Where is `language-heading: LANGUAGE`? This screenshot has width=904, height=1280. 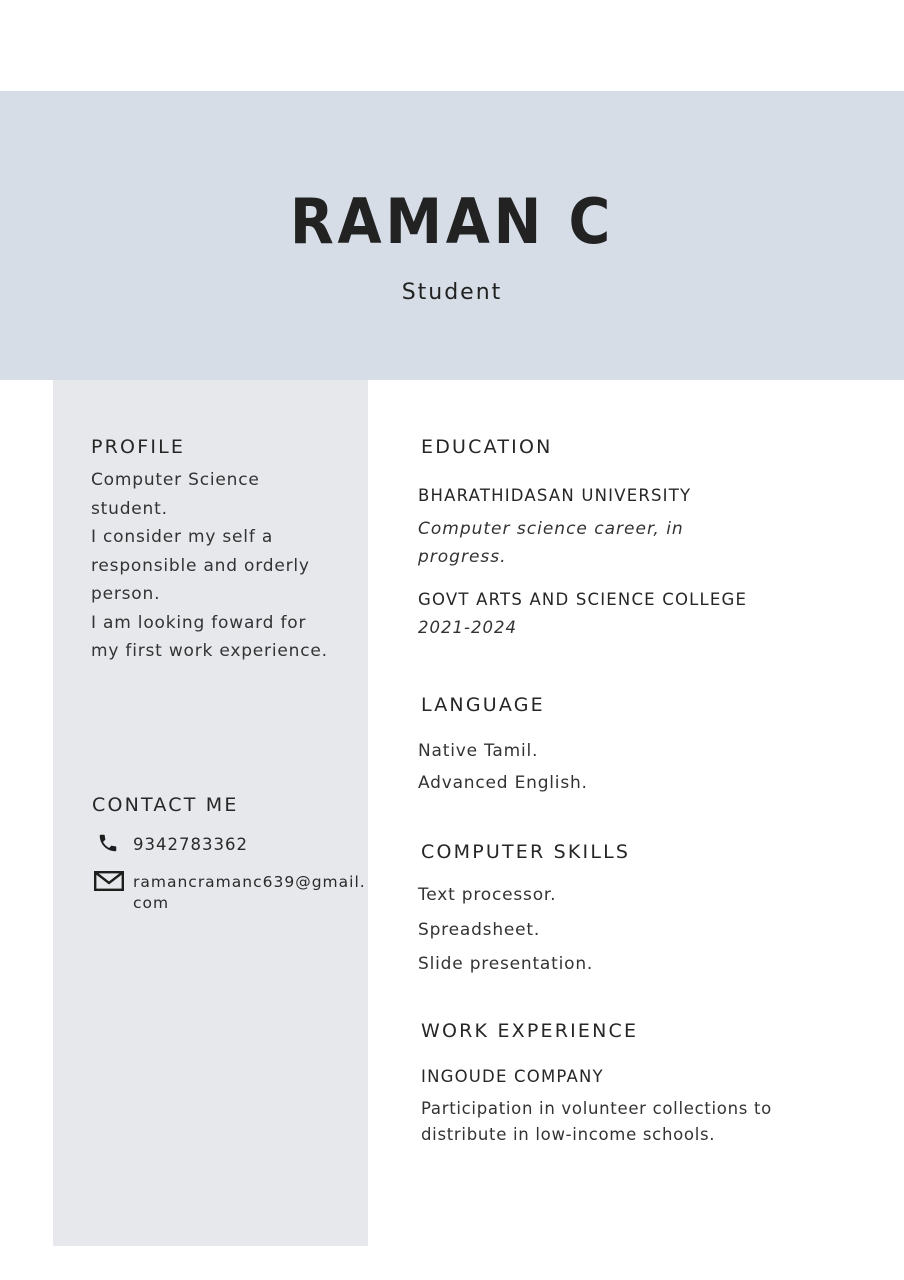
language-heading: LANGUAGE is located at coordinates (483, 705).